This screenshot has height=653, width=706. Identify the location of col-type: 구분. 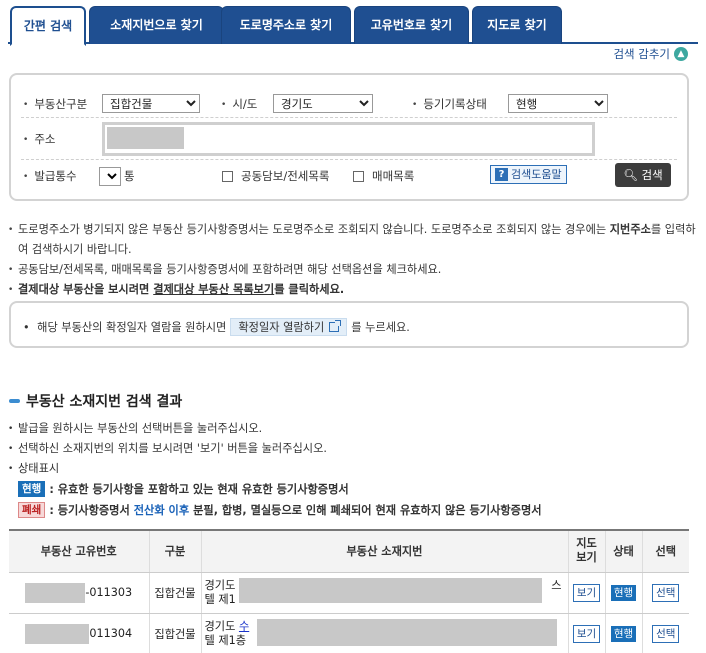
(174, 551).